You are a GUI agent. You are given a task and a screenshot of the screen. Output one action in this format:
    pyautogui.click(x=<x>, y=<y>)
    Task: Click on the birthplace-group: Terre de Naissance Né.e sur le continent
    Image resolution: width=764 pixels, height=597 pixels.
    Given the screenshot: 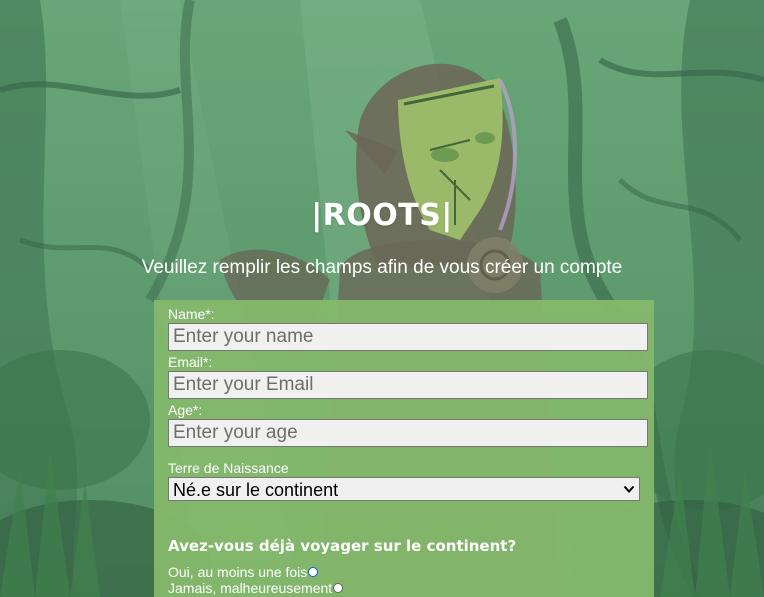 What is the action you would take?
    pyautogui.click(x=408, y=480)
    